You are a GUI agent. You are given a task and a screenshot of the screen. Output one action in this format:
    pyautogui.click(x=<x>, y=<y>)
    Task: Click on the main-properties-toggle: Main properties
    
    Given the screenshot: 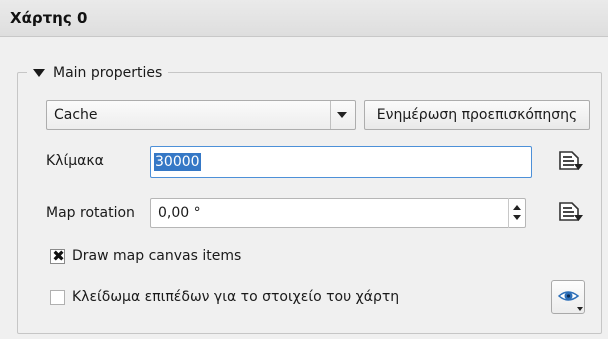 What is the action you would take?
    pyautogui.click(x=98, y=73)
    